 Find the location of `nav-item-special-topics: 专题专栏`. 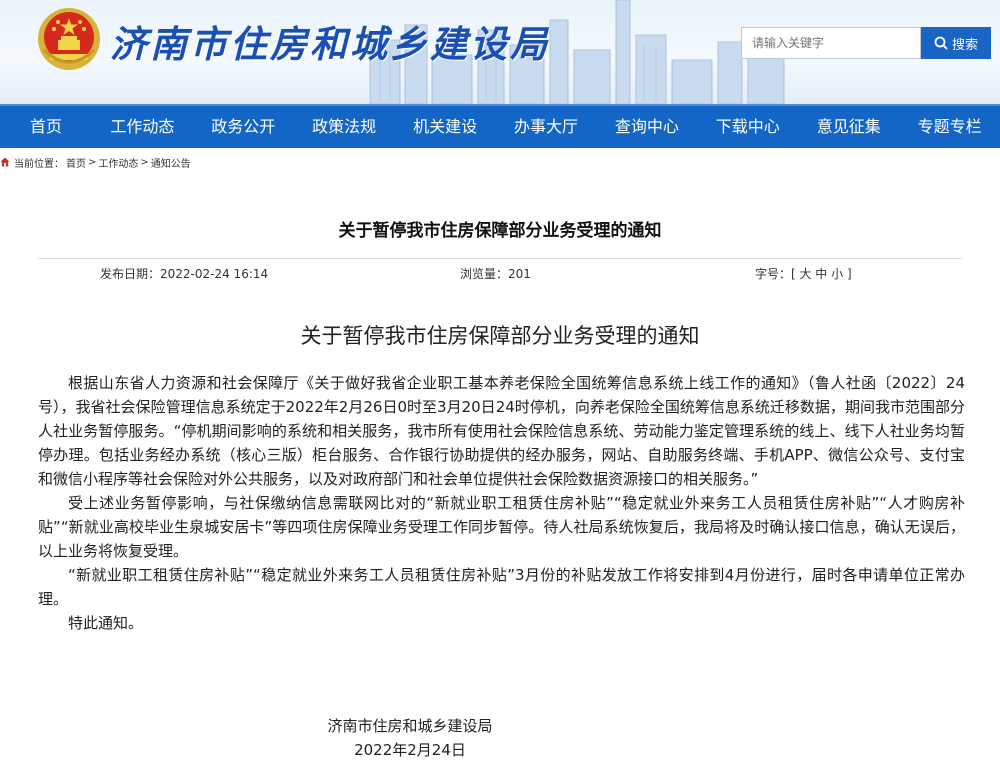

nav-item-special-topics: 专题专栏 is located at coordinates (949, 127).